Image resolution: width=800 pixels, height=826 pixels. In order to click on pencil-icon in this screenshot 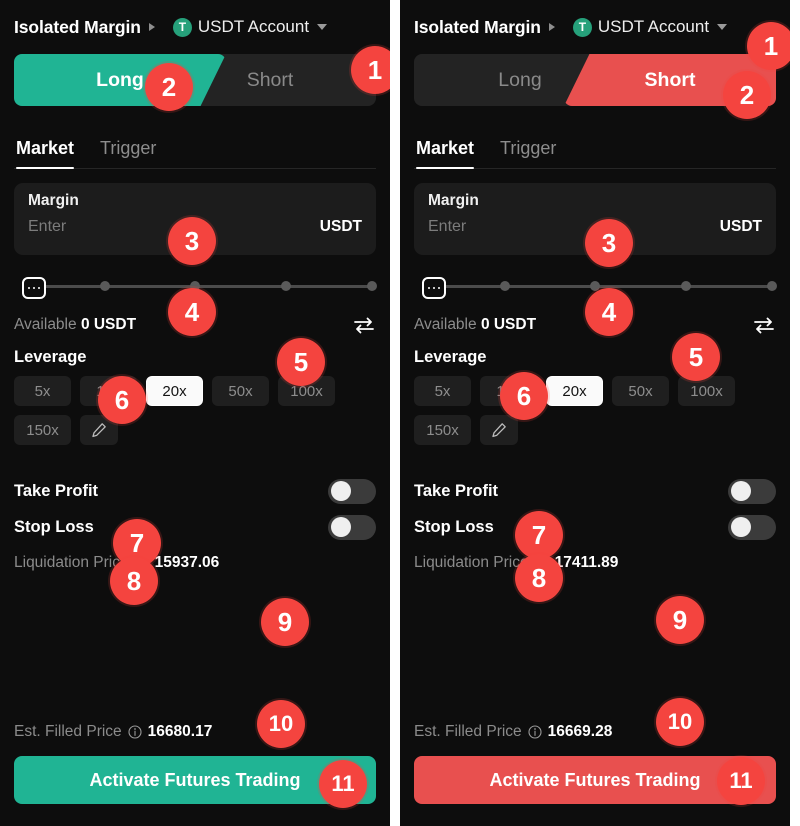, I will do `click(499, 430)`.